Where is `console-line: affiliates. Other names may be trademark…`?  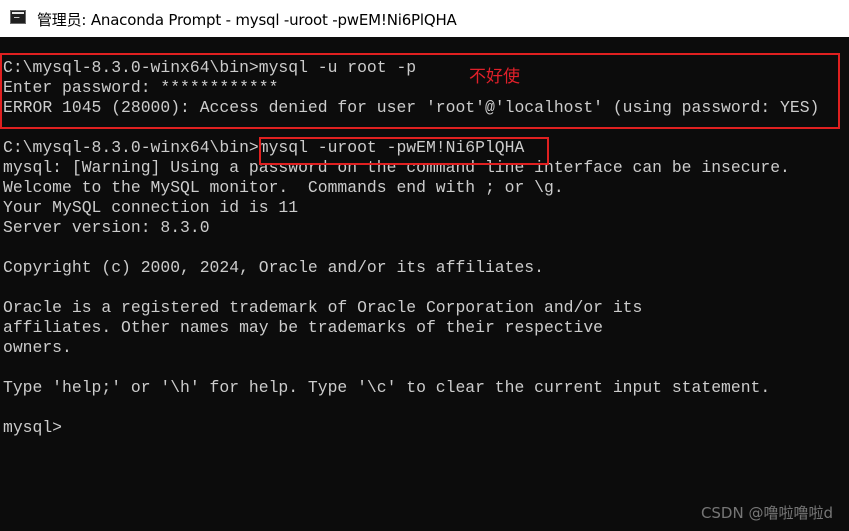 console-line: affiliates. Other names may be trademark… is located at coordinates (303, 327).